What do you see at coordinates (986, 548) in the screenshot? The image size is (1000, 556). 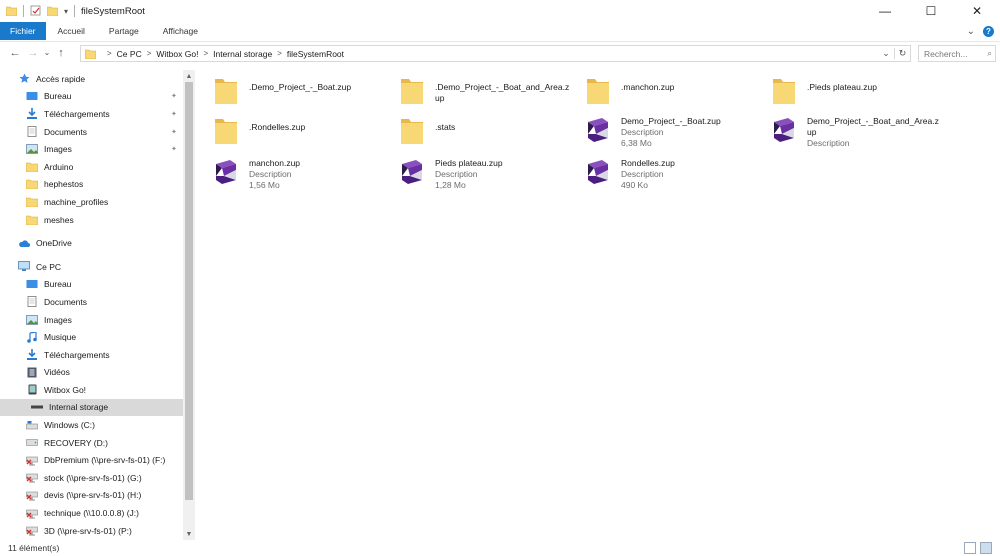 I see `tiles-view-button` at bounding box center [986, 548].